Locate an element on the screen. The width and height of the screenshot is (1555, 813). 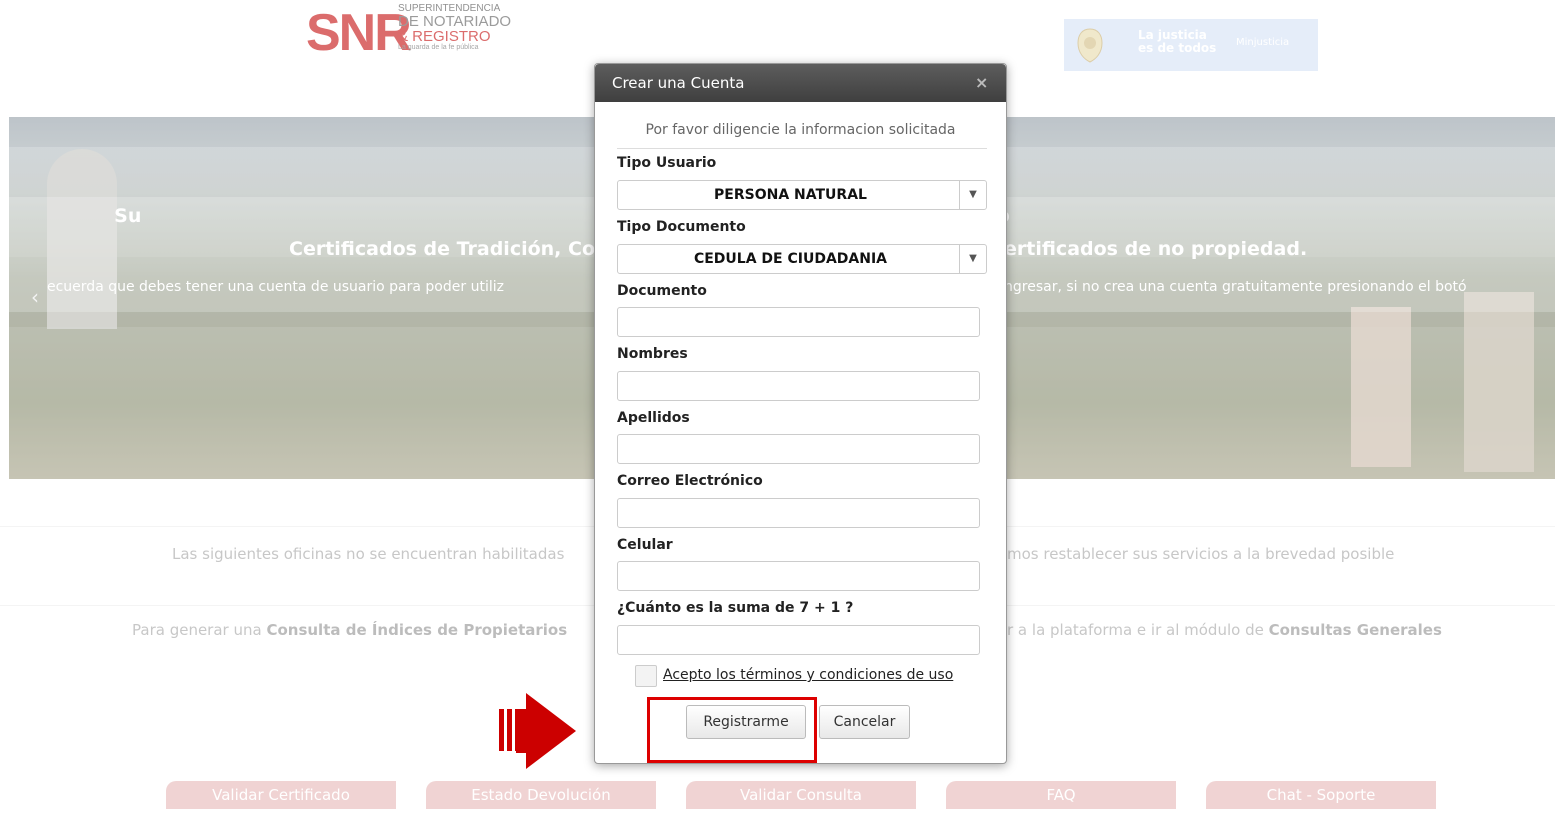
close-icon: × is located at coordinates (981, 82).